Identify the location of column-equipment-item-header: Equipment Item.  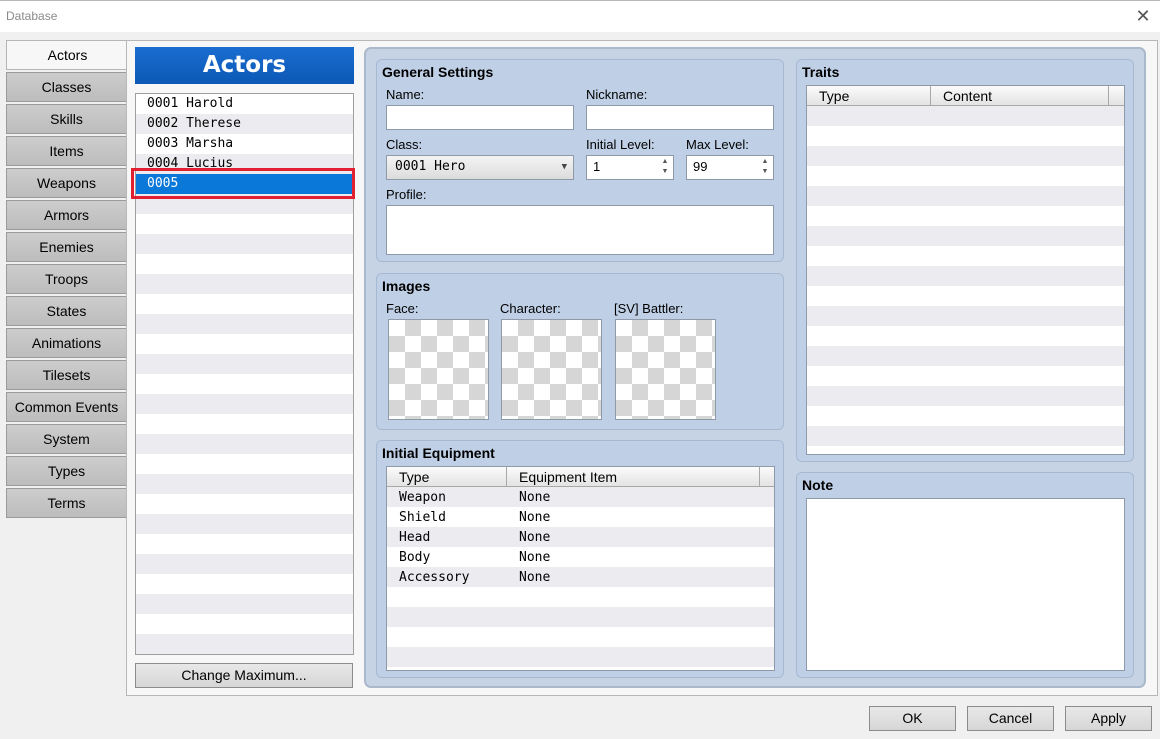
(633, 477).